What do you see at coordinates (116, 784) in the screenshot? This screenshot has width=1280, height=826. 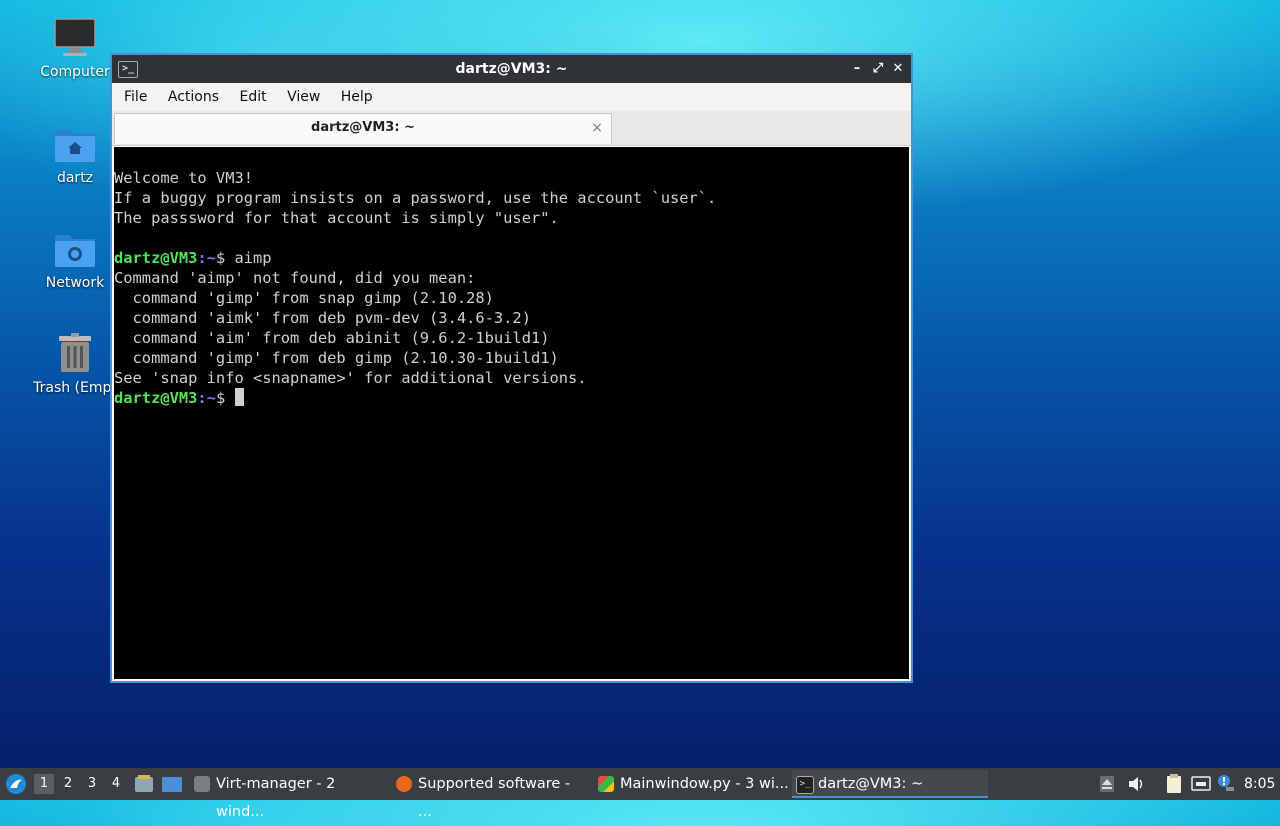 I see `workspace-4: 4` at bounding box center [116, 784].